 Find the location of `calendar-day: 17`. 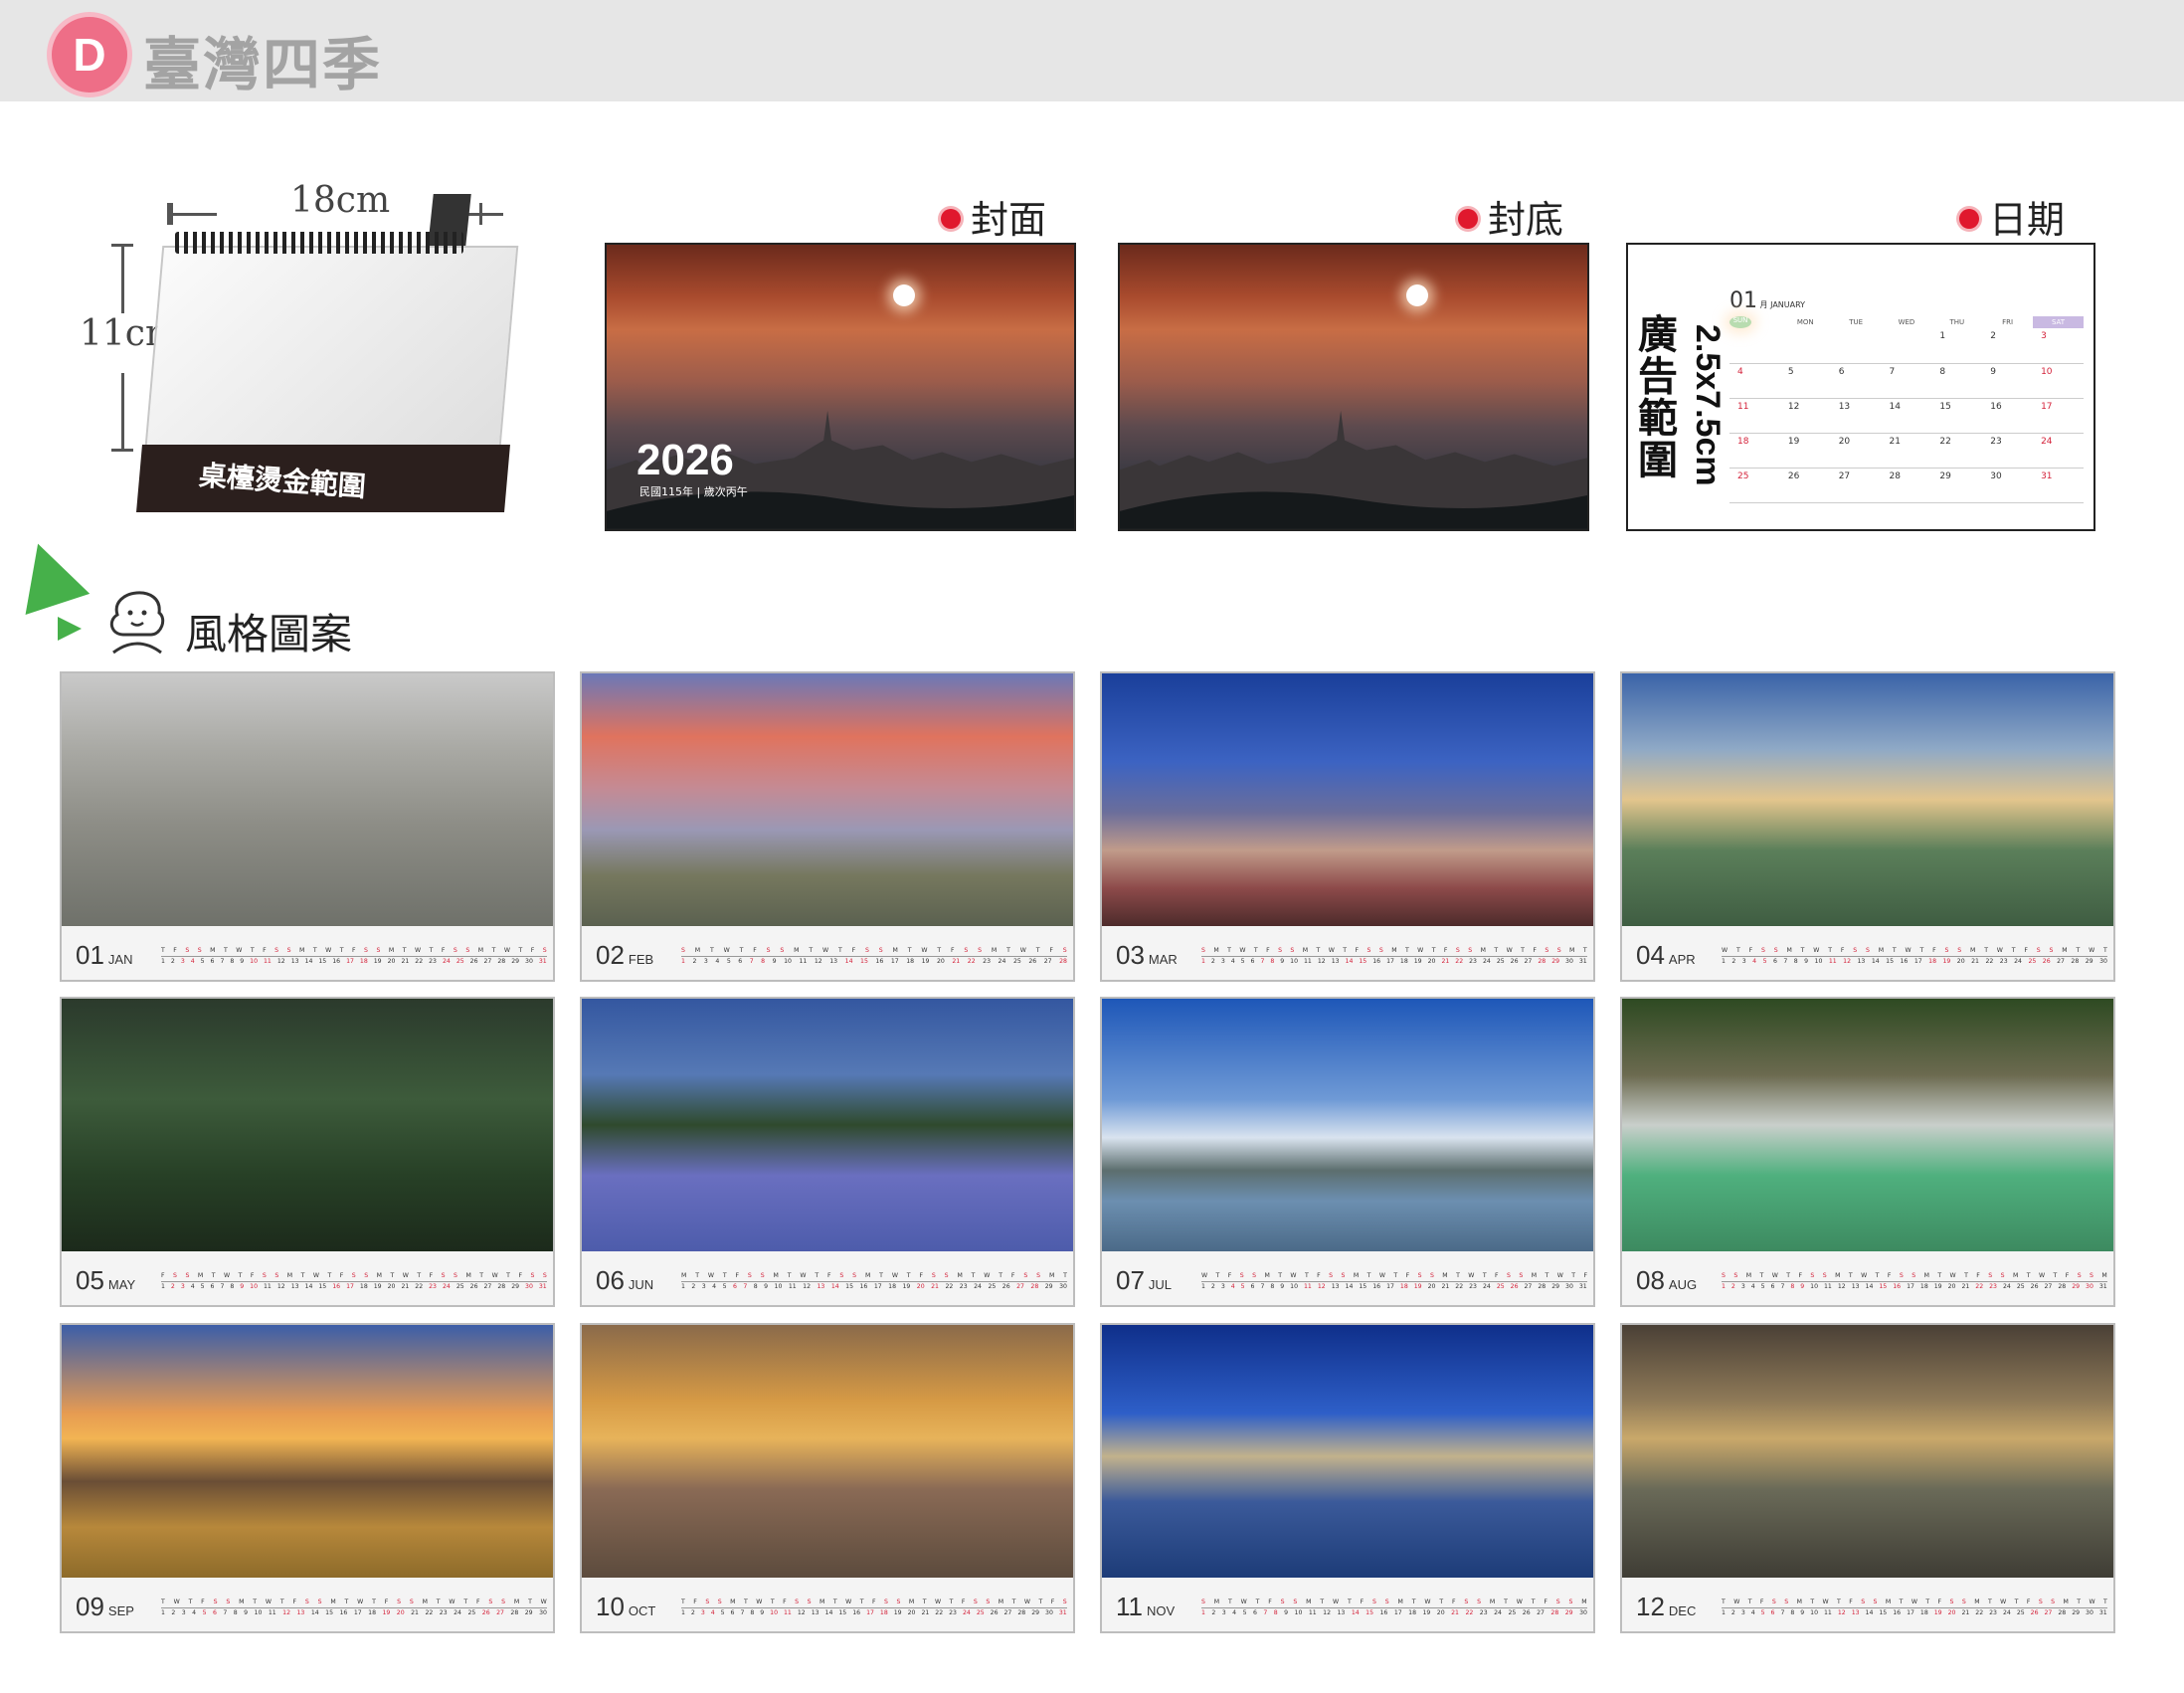

calendar-day: 17 is located at coordinates (2058, 416).